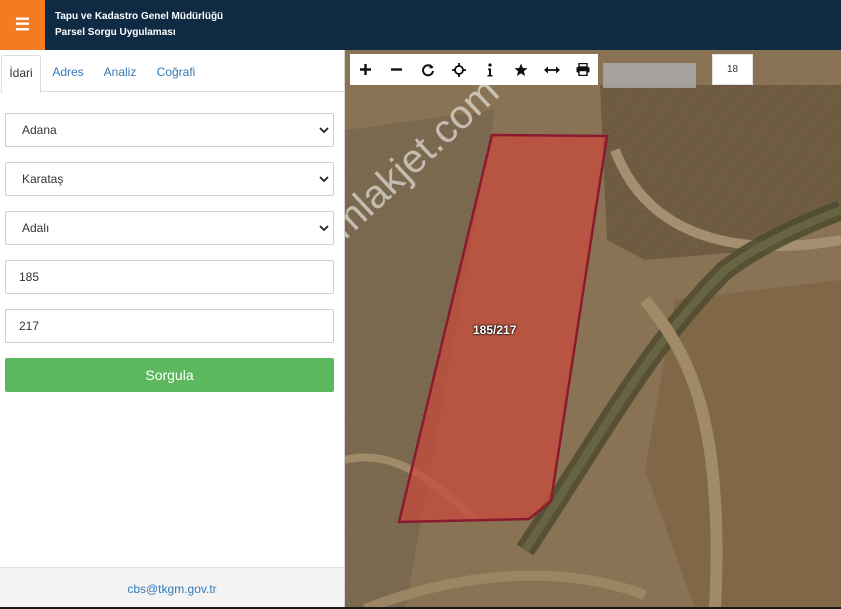 The image size is (841, 609). Describe the element at coordinates (169, 179) in the screenshot. I see `district-select: Karataş` at that location.